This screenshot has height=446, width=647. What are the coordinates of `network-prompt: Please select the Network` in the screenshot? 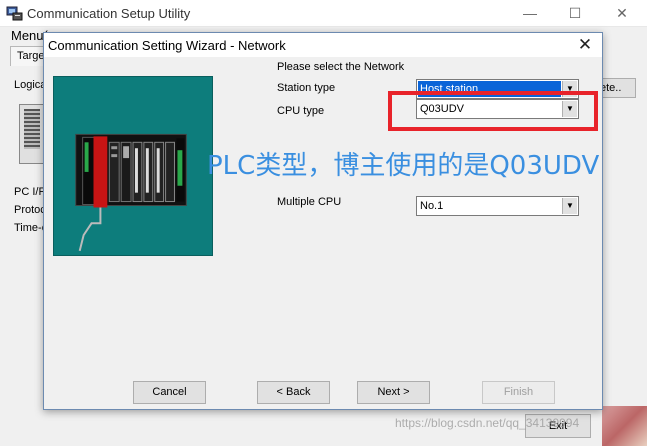 It's located at (341, 67).